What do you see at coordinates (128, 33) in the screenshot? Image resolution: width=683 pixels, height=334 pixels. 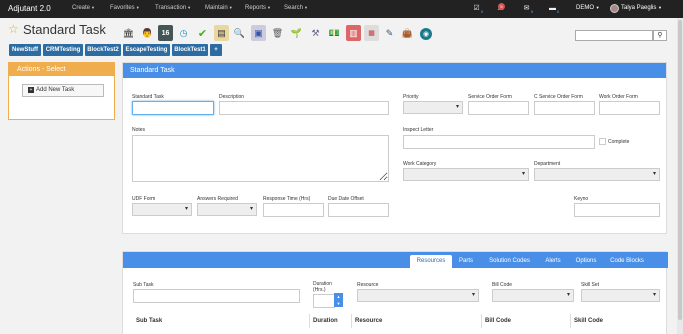 I see `museum-icon: 🏛` at bounding box center [128, 33].